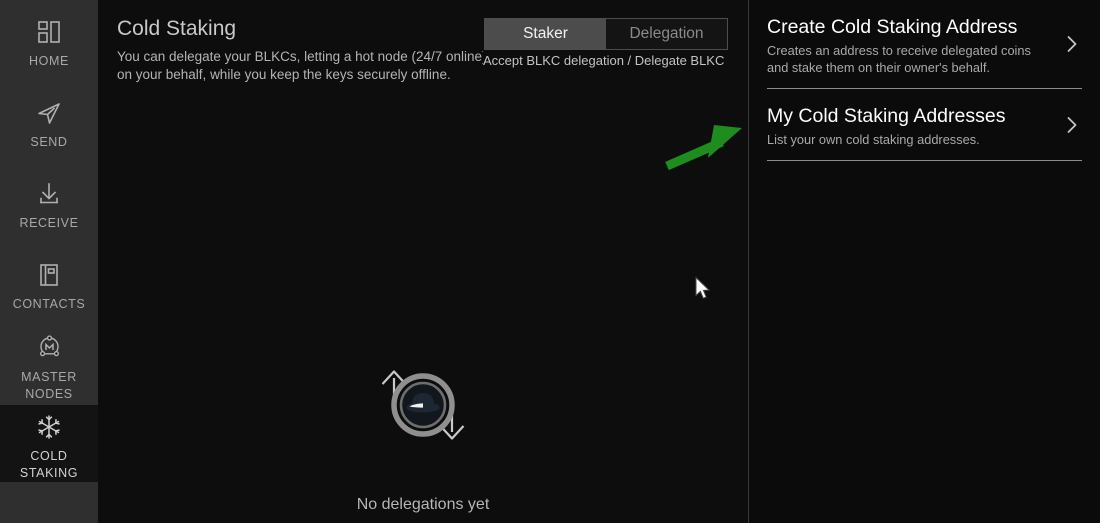 This screenshot has height=523, width=1100. Describe the element at coordinates (604, 60) in the screenshot. I see `toggle-caption: Accept BLKC delegation / Delegate BLKC` at that location.